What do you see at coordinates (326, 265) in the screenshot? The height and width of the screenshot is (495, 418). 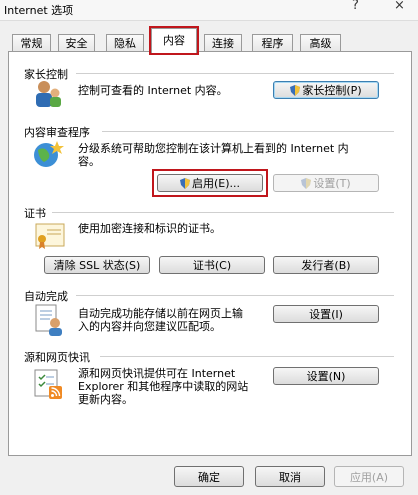 I see `publishers-button: 发行者(B)` at bounding box center [326, 265].